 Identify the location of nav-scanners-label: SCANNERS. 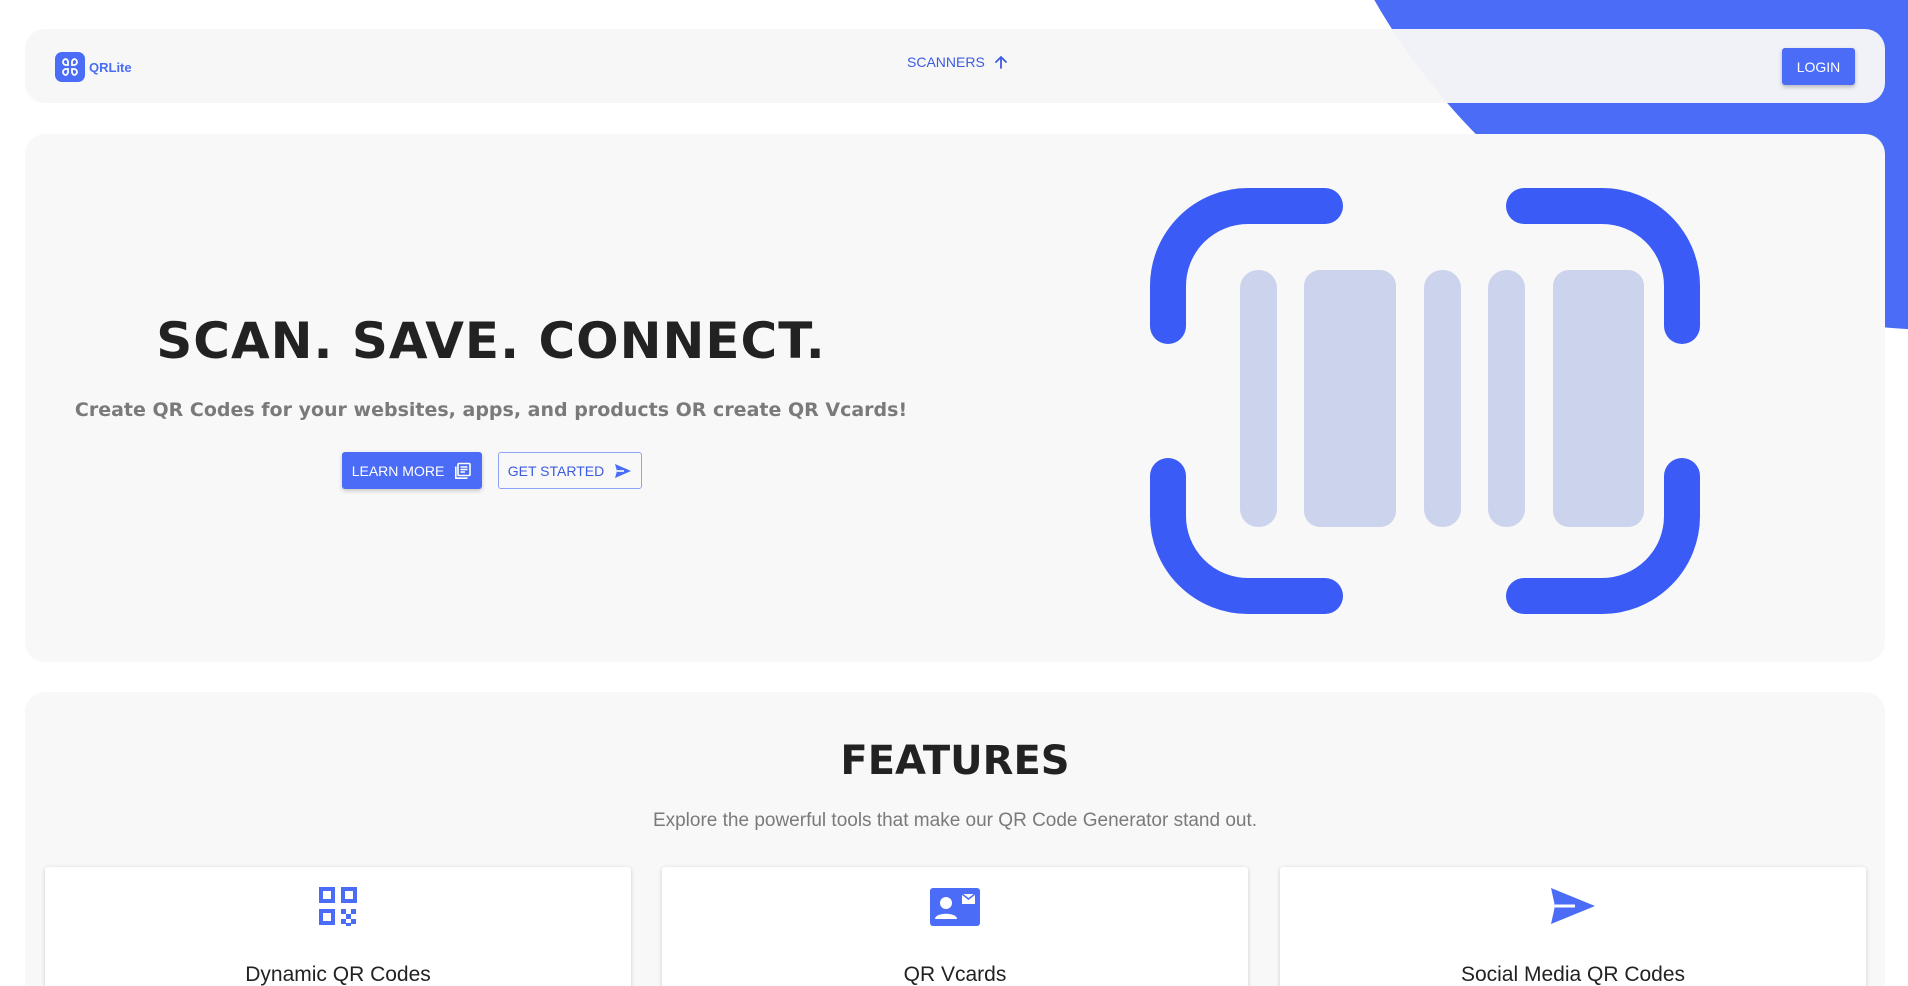
(946, 62).